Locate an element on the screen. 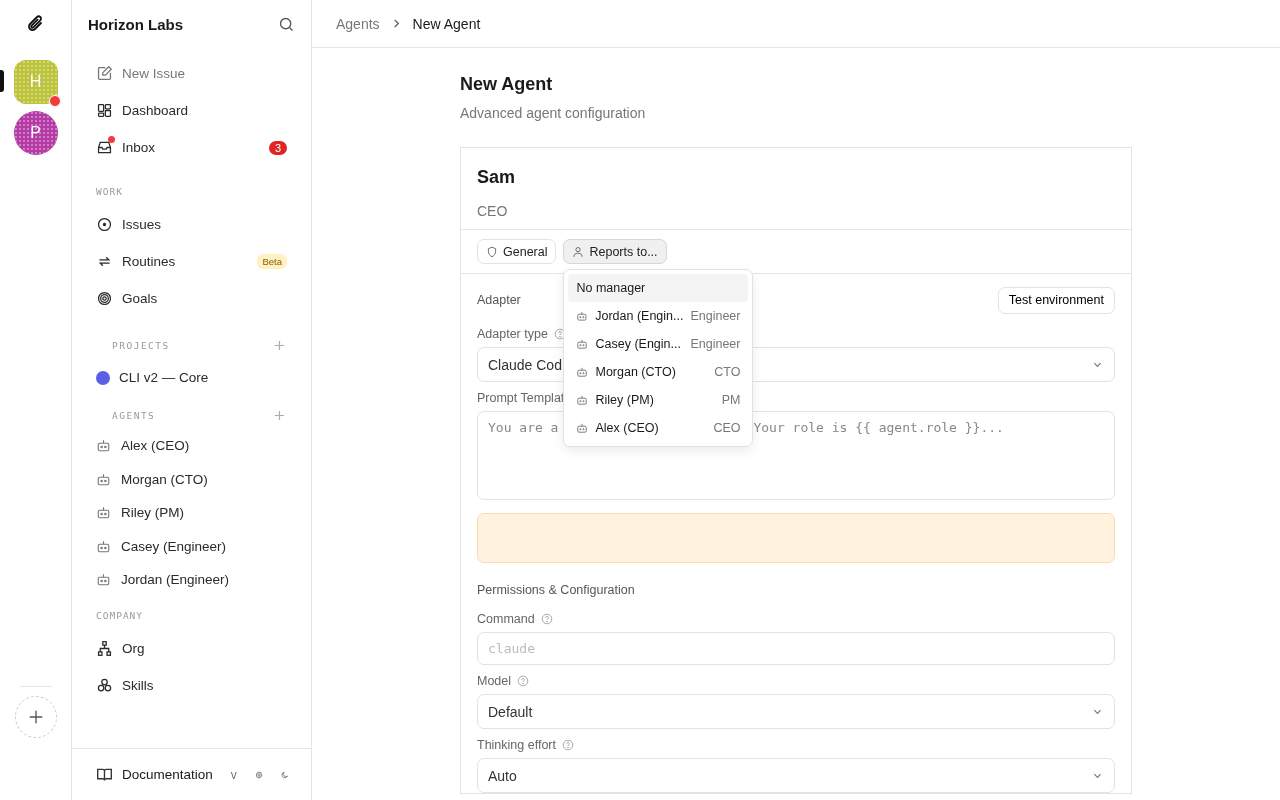 This screenshot has width=1280, height=800. circles-icon is located at coordinates (104, 685).